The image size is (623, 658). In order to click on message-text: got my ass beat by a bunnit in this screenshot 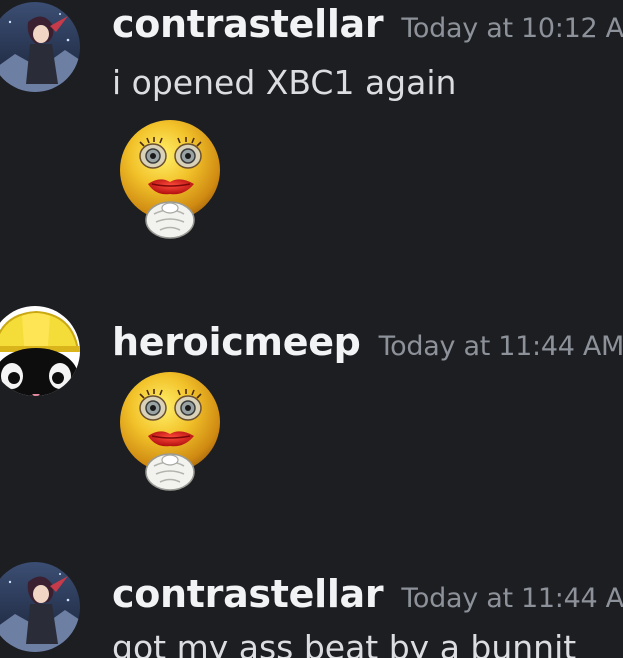, I will do `click(344, 643)`.